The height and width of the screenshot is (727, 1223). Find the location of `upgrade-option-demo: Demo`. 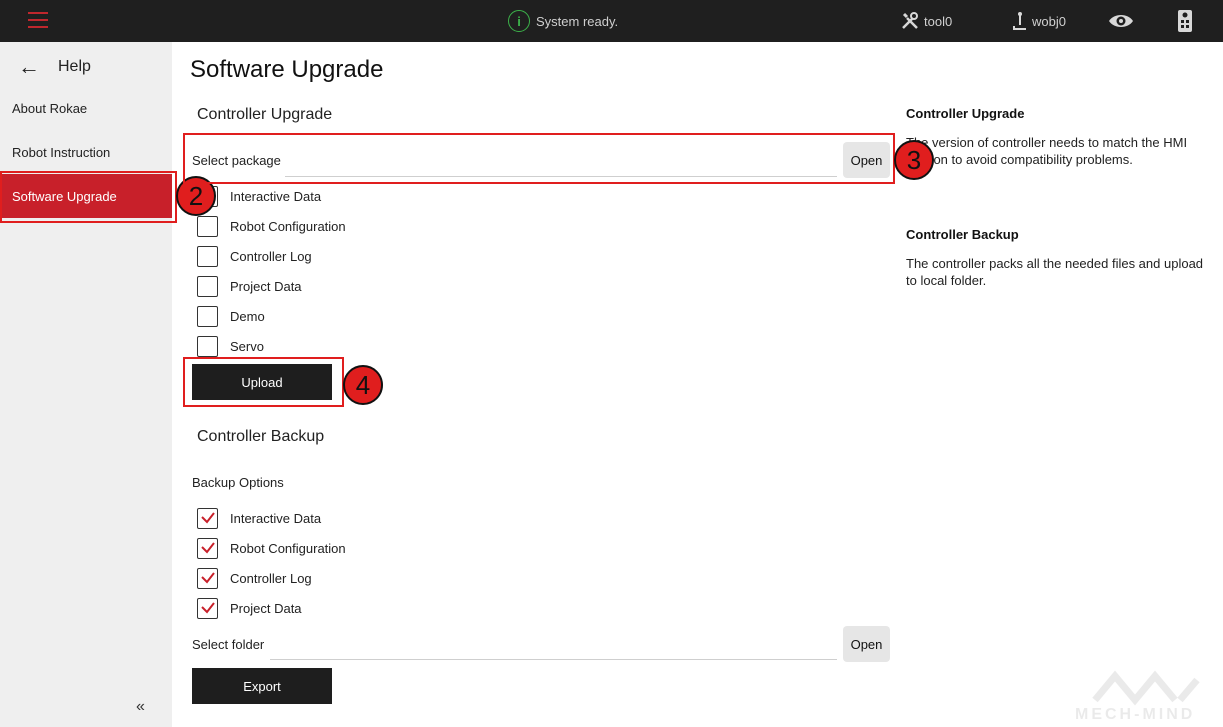

upgrade-option-demo: Demo is located at coordinates (231, 316).